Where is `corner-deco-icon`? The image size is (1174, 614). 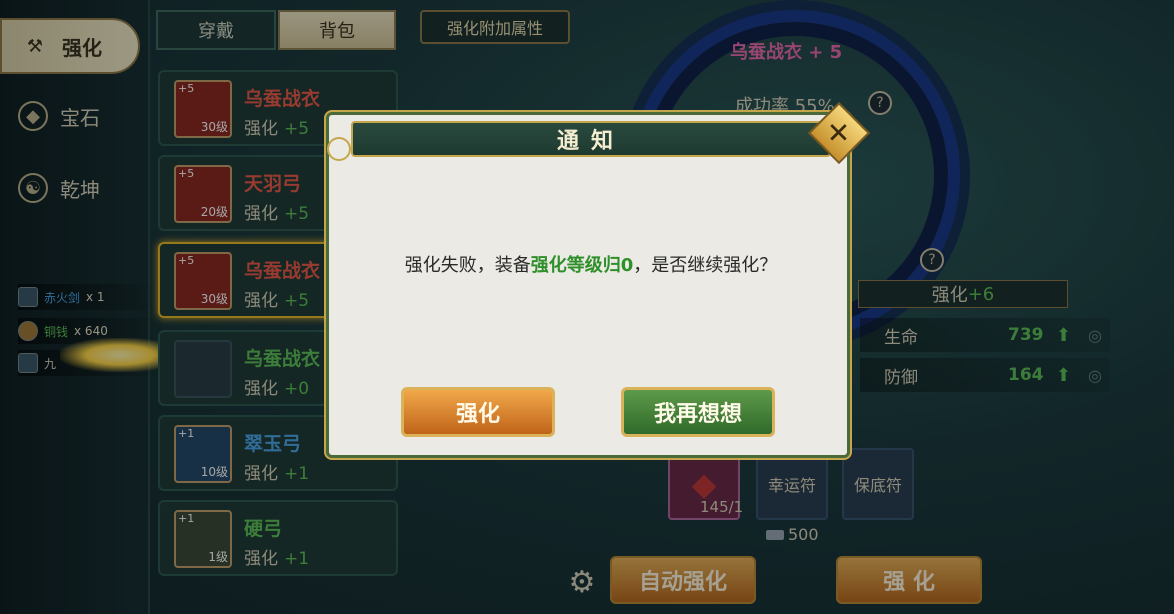
corner-deco-icon is located at coordinates (339, 149).